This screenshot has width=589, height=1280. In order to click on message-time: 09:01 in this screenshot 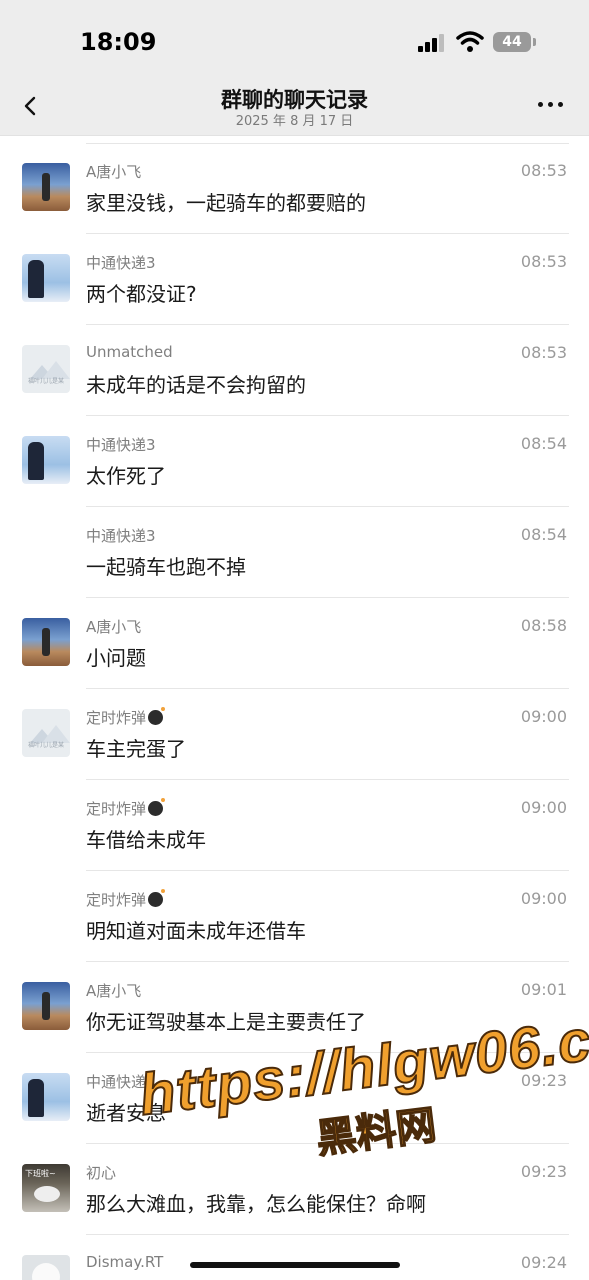, I will do `click(543, 989)`.